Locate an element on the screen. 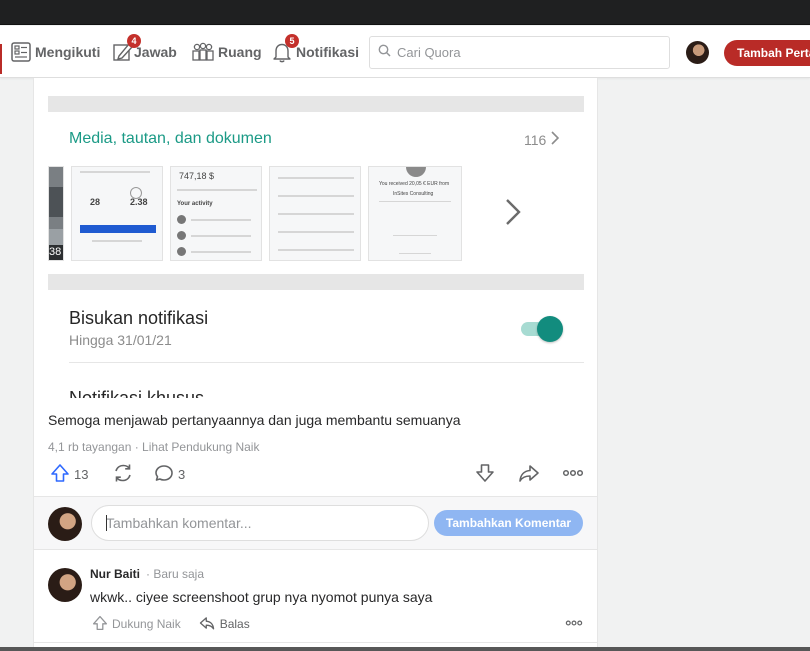 The width and height of the screenshot is (810, 651). thumbnail-company: InSites Consulting is located at coordinates (413, 194).